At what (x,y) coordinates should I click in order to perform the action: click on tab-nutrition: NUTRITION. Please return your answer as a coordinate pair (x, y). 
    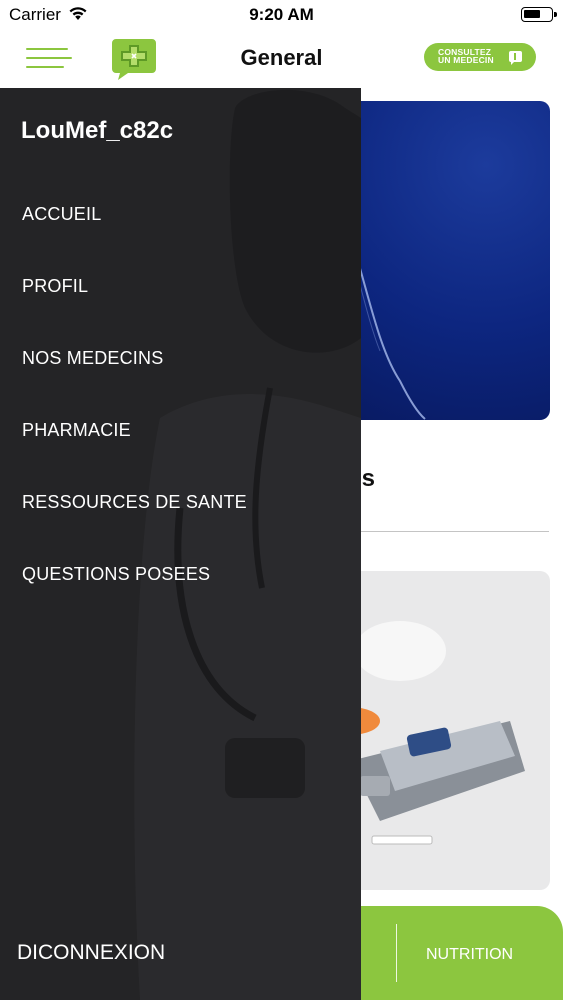
    Looking at the image, I should click on (469, 955).